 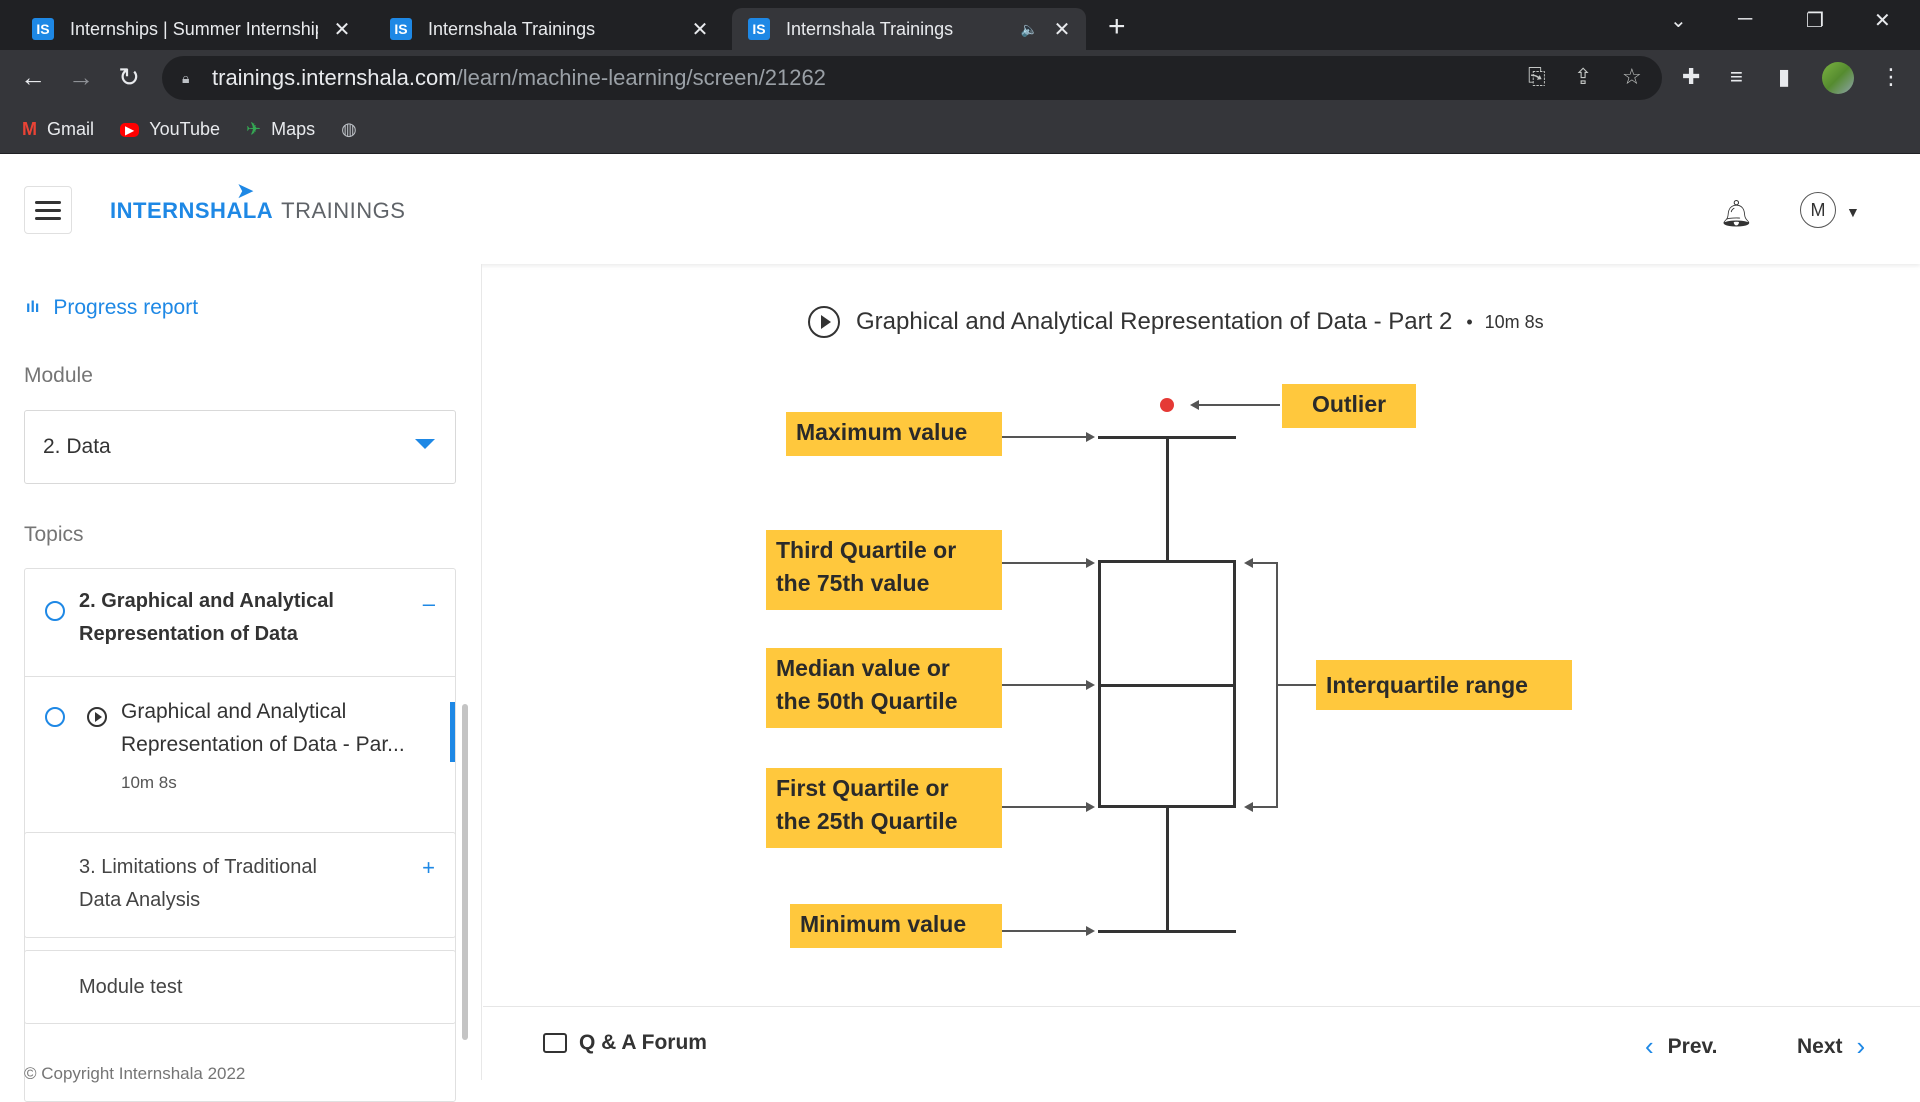 I want to click on browser-tab-trainings-active: IS Internshala Trainings 🔈 ✕, so click(x=909, y=29).